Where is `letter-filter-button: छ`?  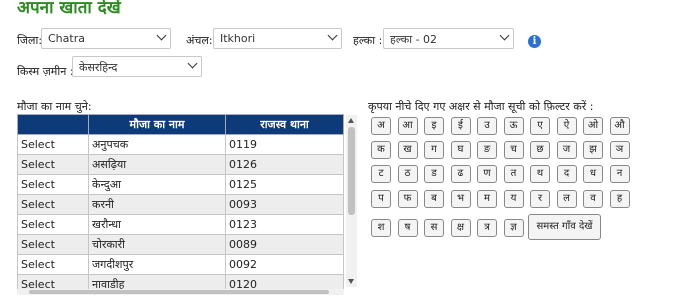
letter-filter-button: छ is located at coordinates (540, 150).